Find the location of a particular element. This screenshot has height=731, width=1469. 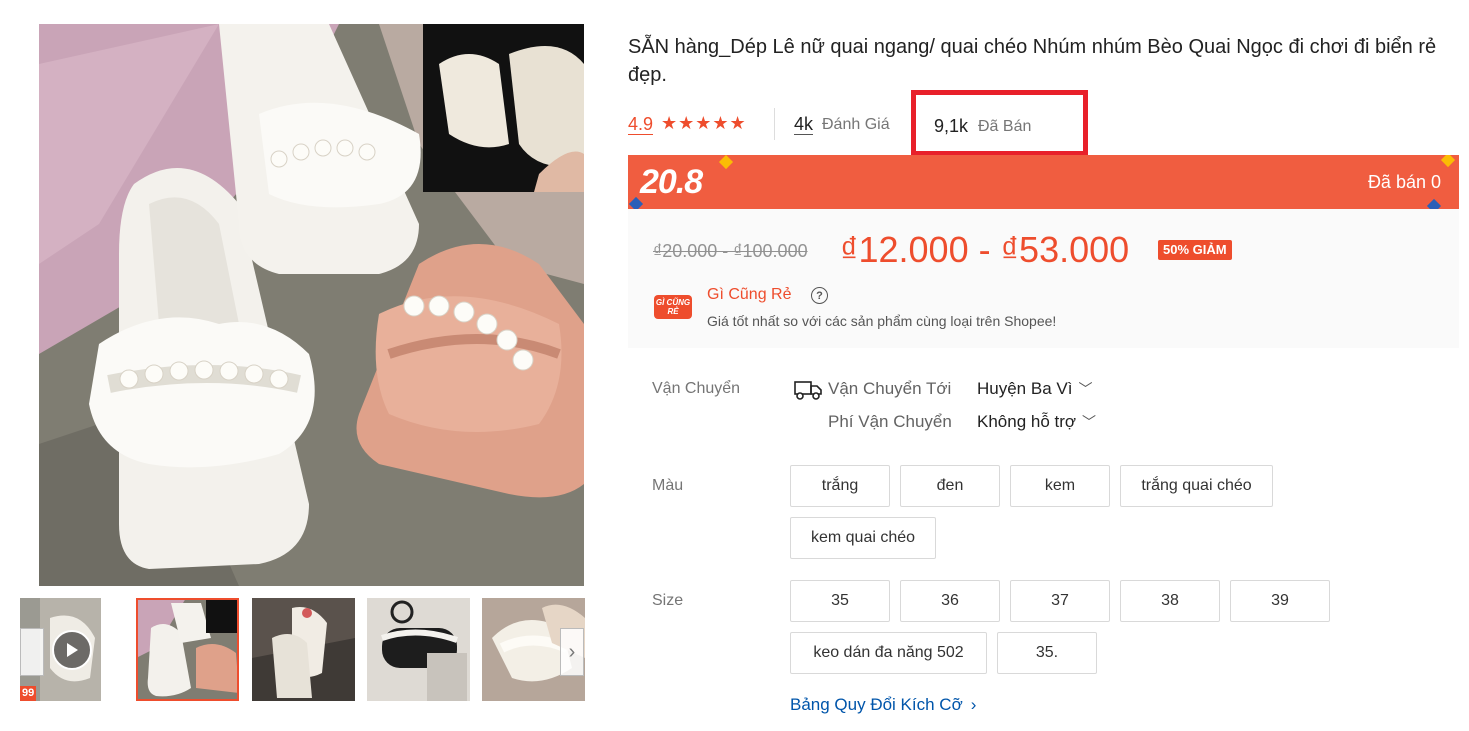

size-option: 35 is located at coordinates (840, 601).